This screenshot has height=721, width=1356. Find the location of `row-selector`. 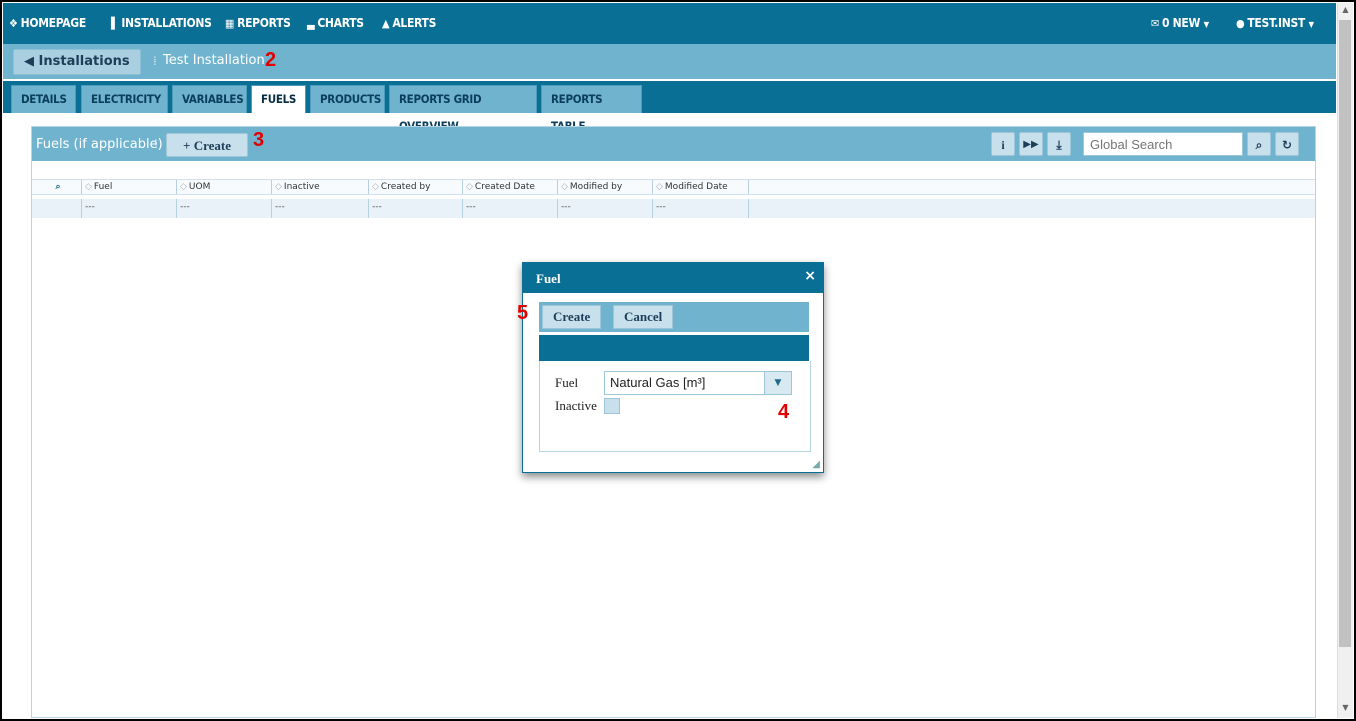

row-selector is located at coordinates (56, 208).